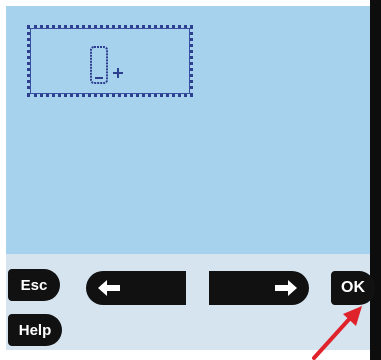 The height and width of the screenshot is (360, 381). Describe the element at coordinates (353, 287) in the screenshot. I see `ok-label: OK` at that location.